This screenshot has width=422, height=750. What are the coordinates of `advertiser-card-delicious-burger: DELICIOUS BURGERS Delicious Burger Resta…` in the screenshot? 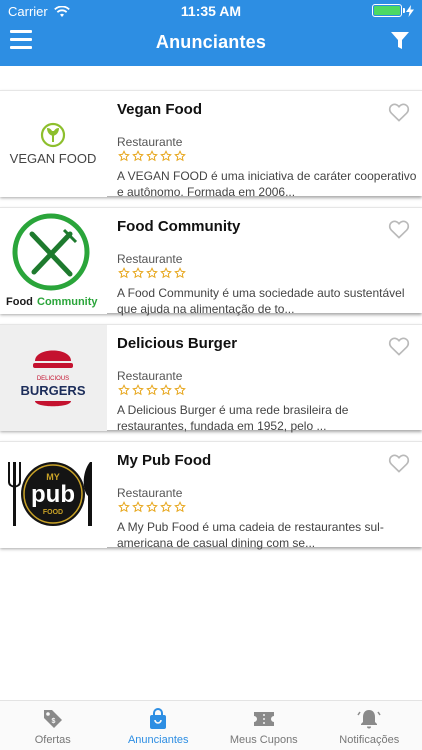 It's located at (211, 379).